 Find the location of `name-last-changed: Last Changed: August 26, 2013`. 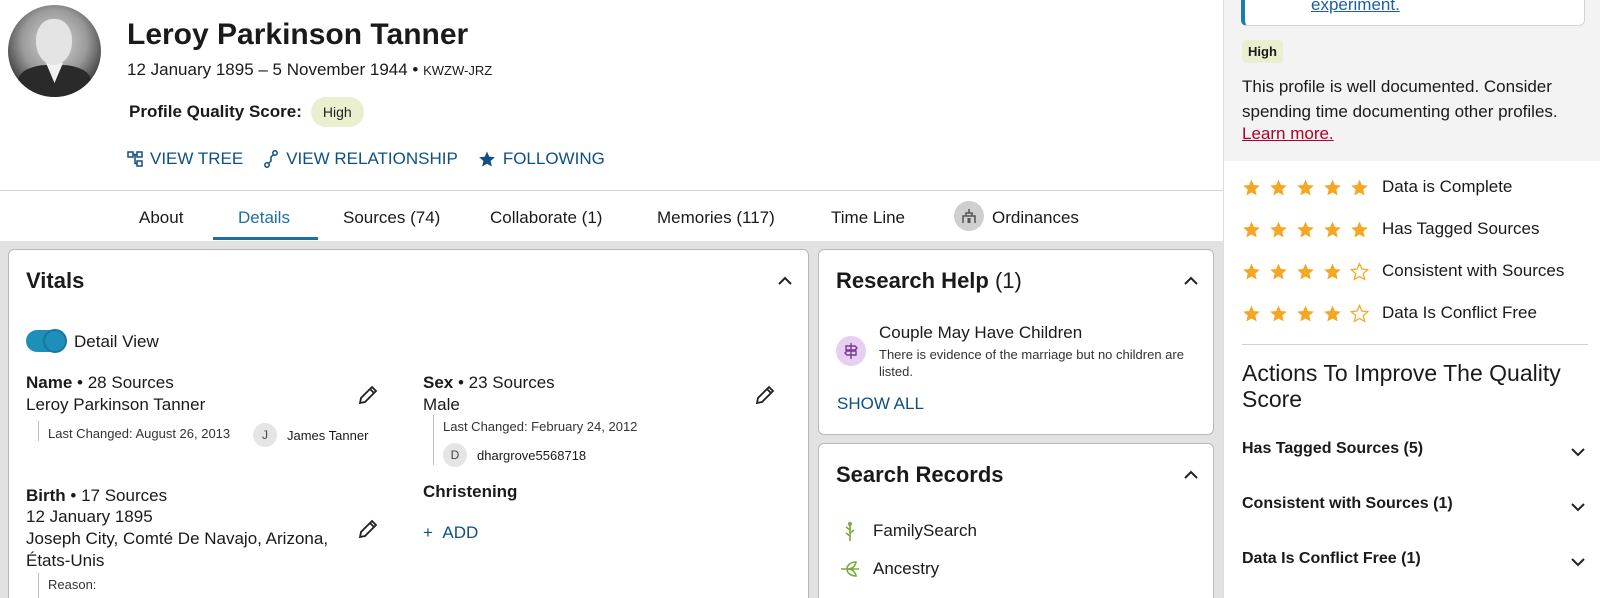

name-last-changed: Last Changed: August 26, 2013 is located at coordinates (139, 433).